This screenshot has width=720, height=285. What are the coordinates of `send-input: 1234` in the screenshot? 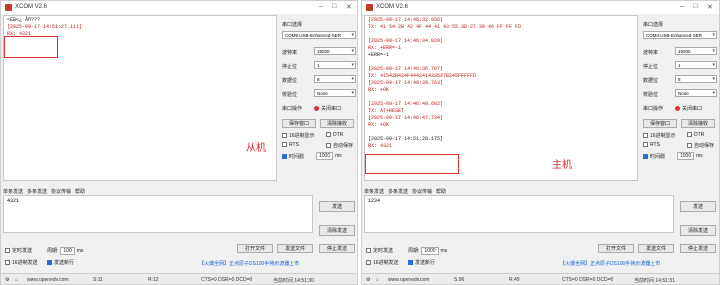 It's located at (519, 214).